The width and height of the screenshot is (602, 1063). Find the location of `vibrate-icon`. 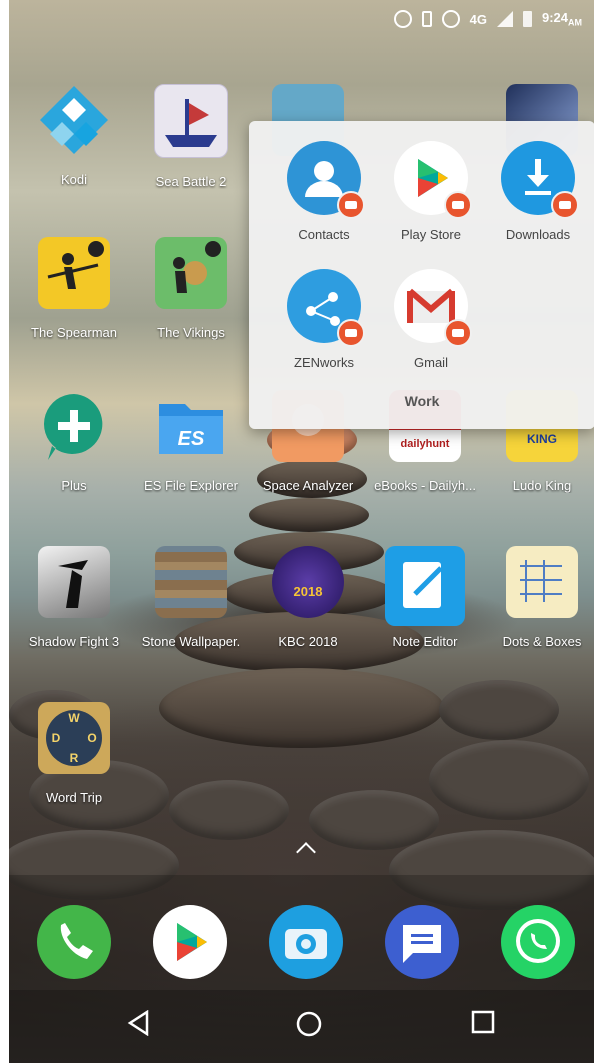

vibrate-icon is located at coordinates (426, 19).